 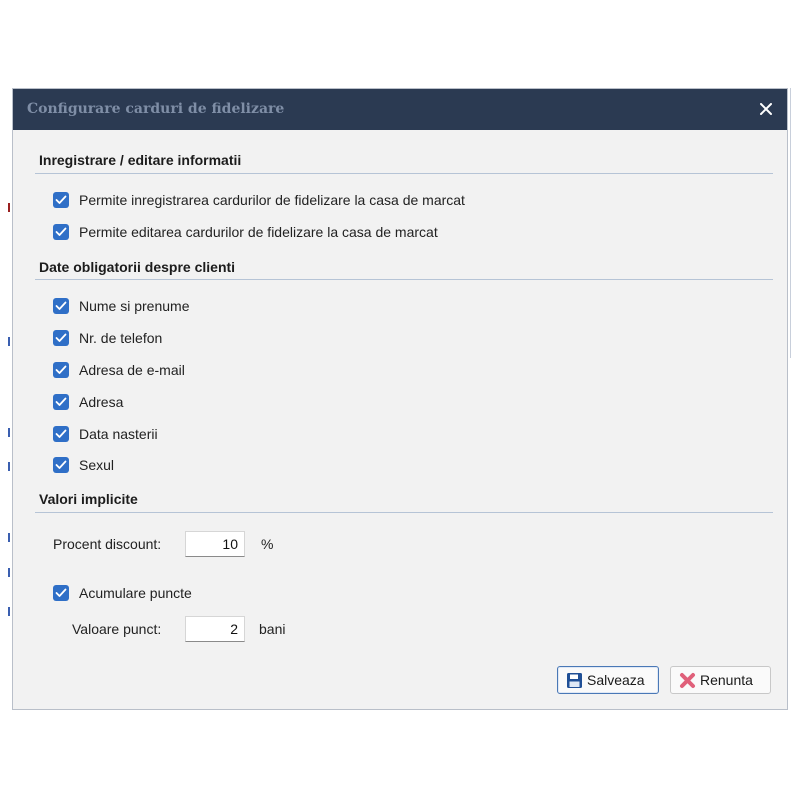 I want to click on checkbox-label: Data nasterii, so click(x=118, y=434).